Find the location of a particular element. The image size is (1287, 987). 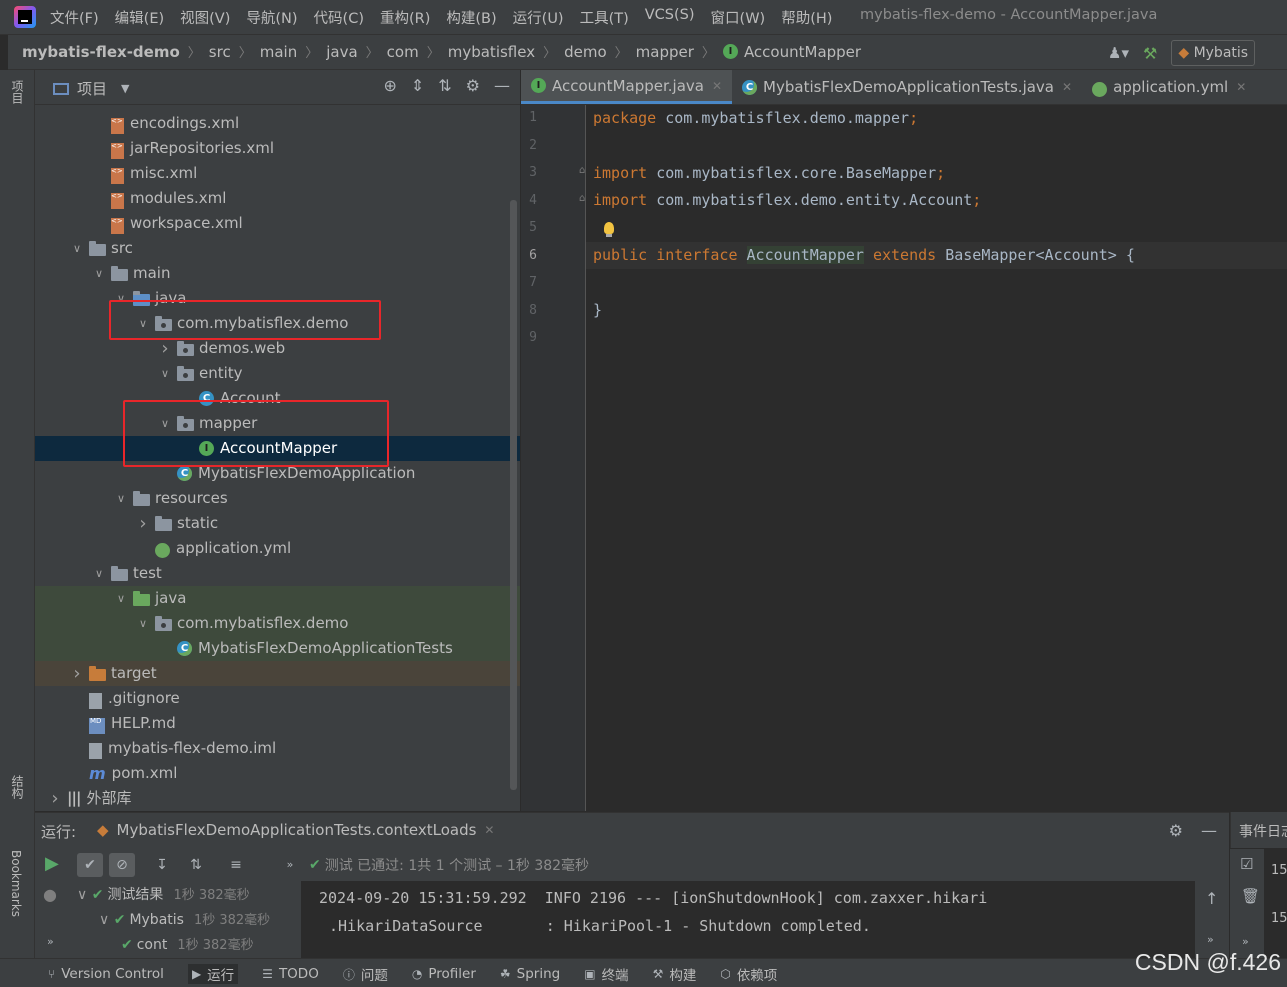

breadcrumb-item: mybatis-flex-demo is located at coordinates (101, 52).